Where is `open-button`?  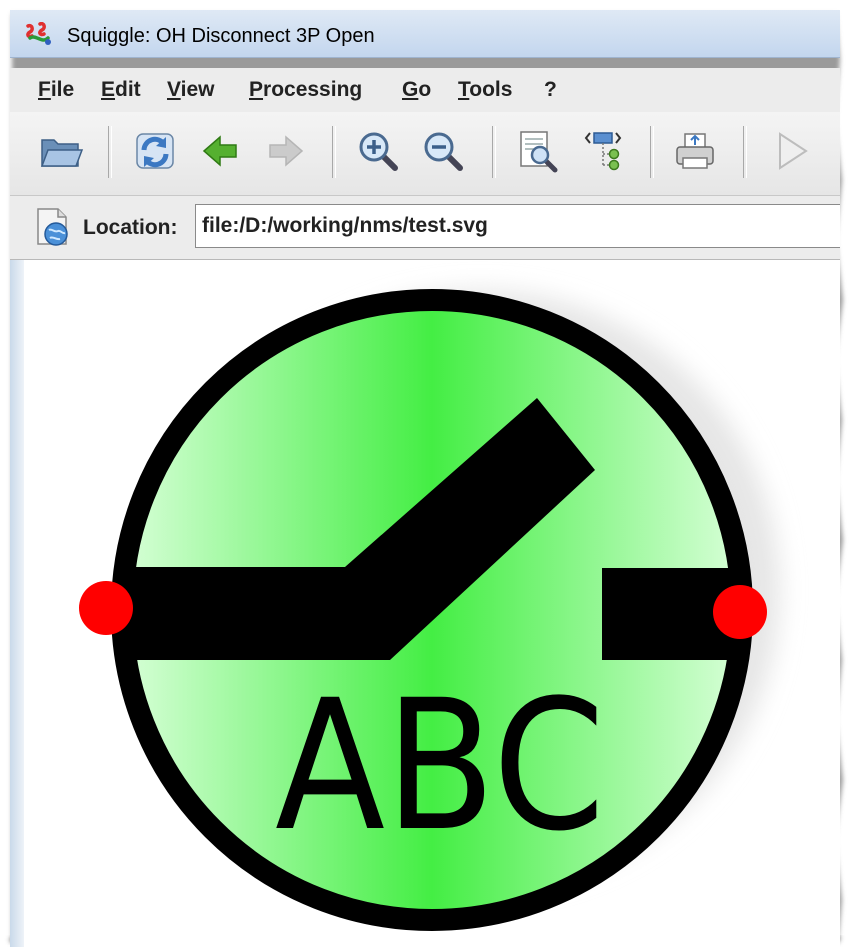
open-button is located at coordinates (61, 151).